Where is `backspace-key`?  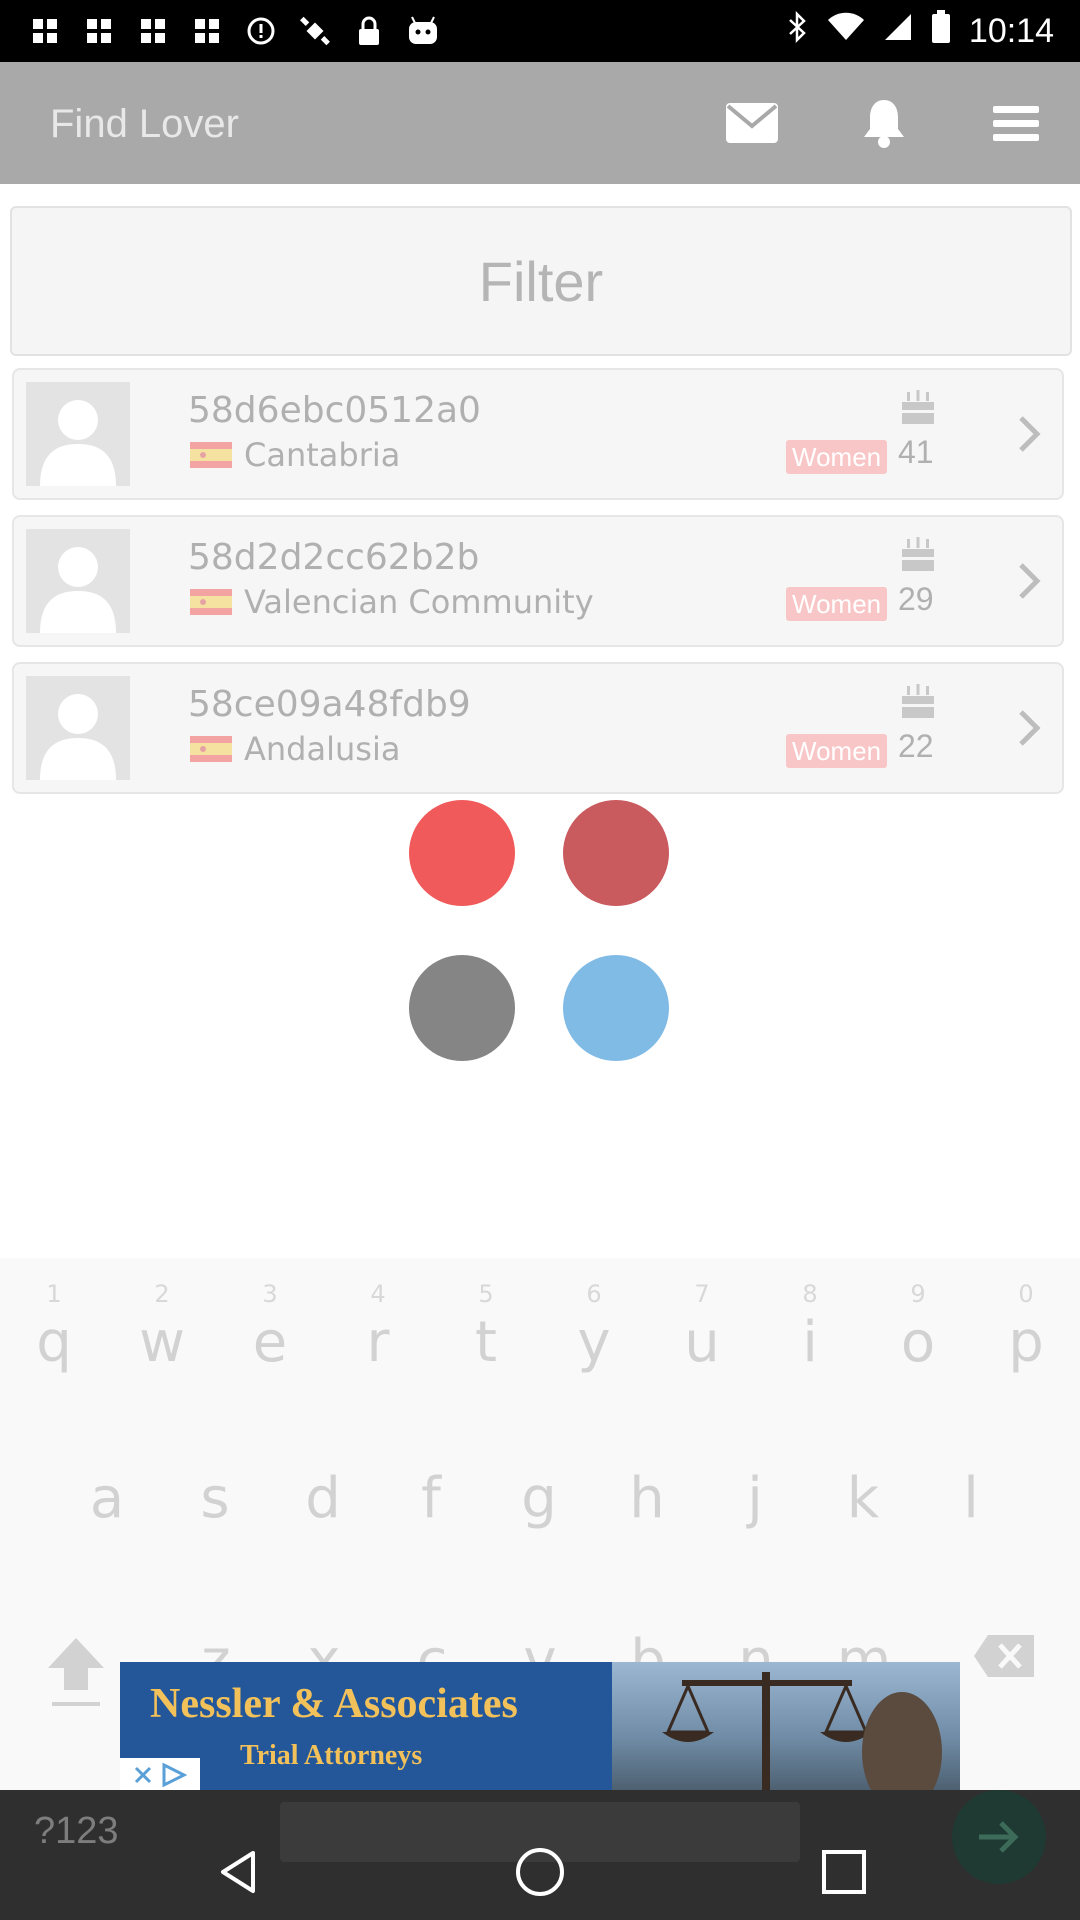 backspace-key is located at coordinates (1004, 1654).